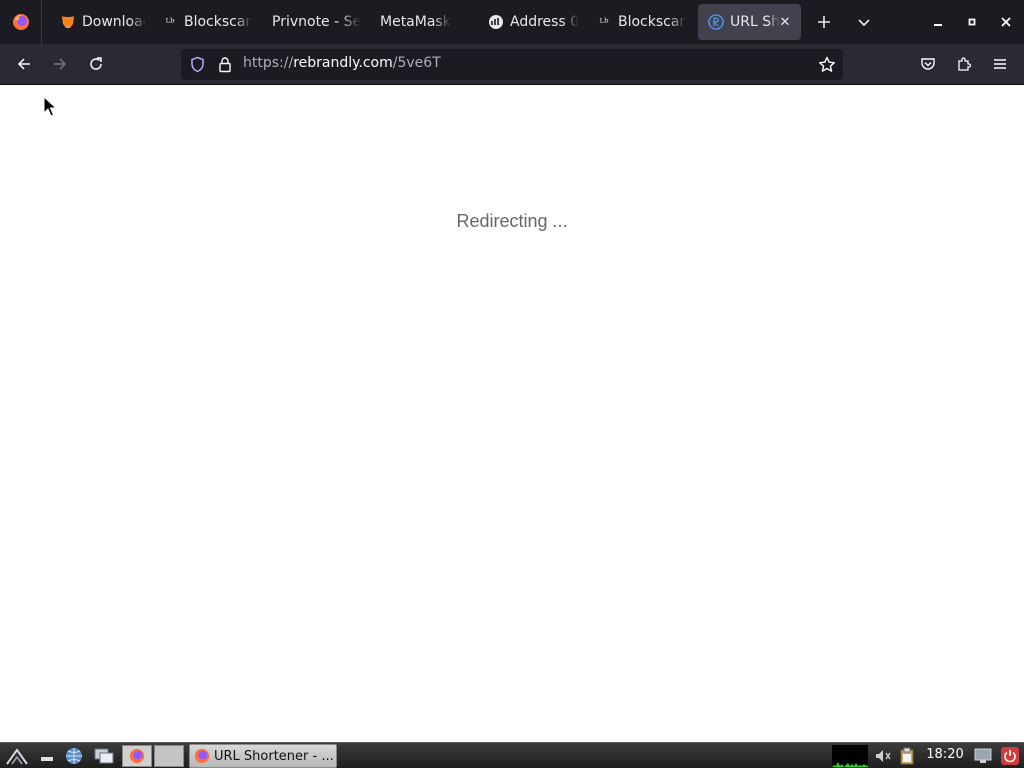 The image size is (1024, 768). I want to click on power-button, so click(1010, 756).